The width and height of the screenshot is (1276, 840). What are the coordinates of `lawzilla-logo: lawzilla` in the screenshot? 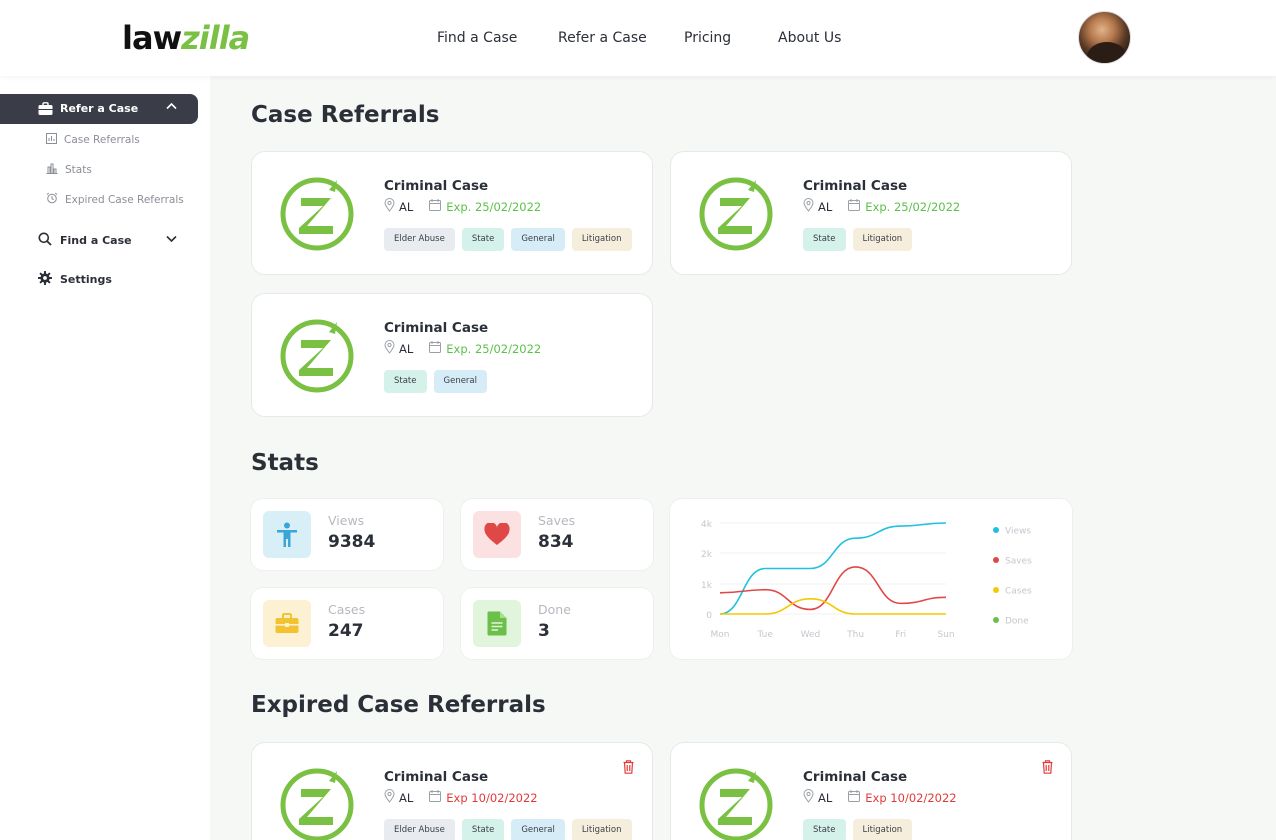 It's located at (186, 38).